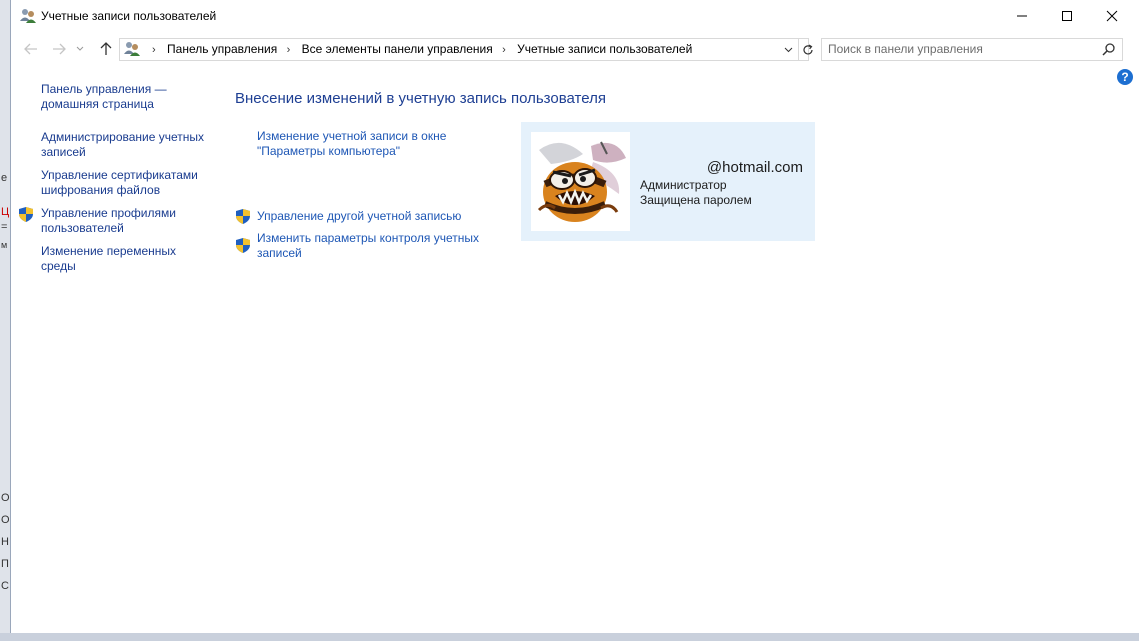 The image size is (1139, 641). I want to click on address-history-button, so click(788, 49).